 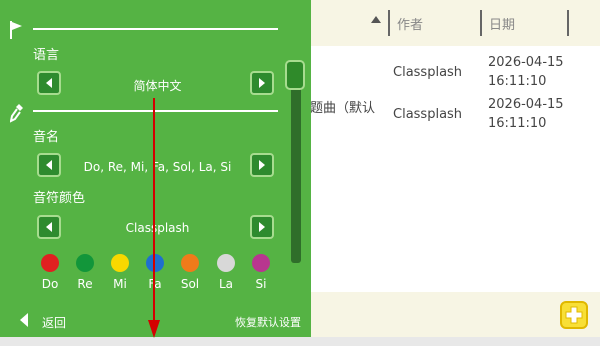 I want to click on note-color-next-button, so click(x=262, y=227).